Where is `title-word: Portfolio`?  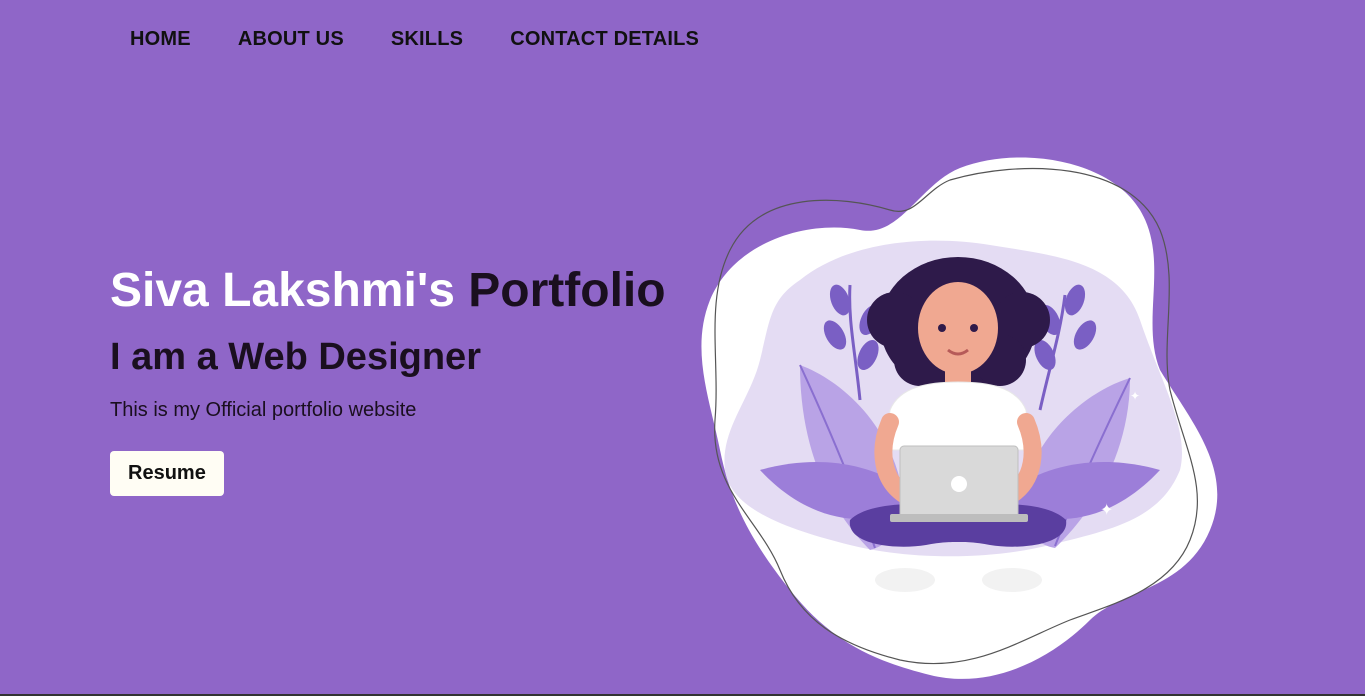
title-word: Portfolio is located at coordinates (567, 290).